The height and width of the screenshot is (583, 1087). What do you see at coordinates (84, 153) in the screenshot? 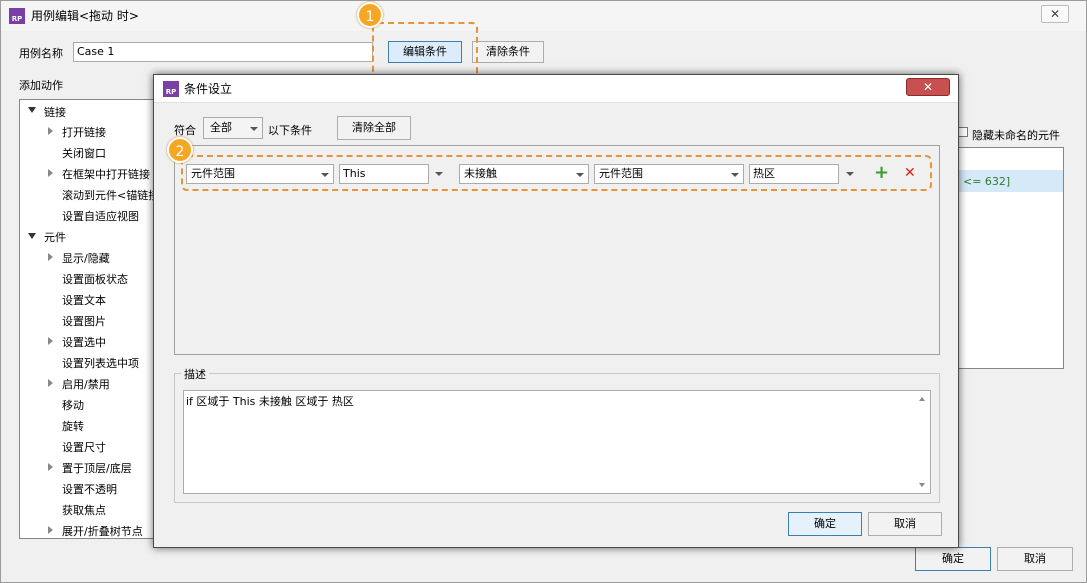
I see `tree-item-close-window: 关闭窗口` at bounding box center [84, 153].